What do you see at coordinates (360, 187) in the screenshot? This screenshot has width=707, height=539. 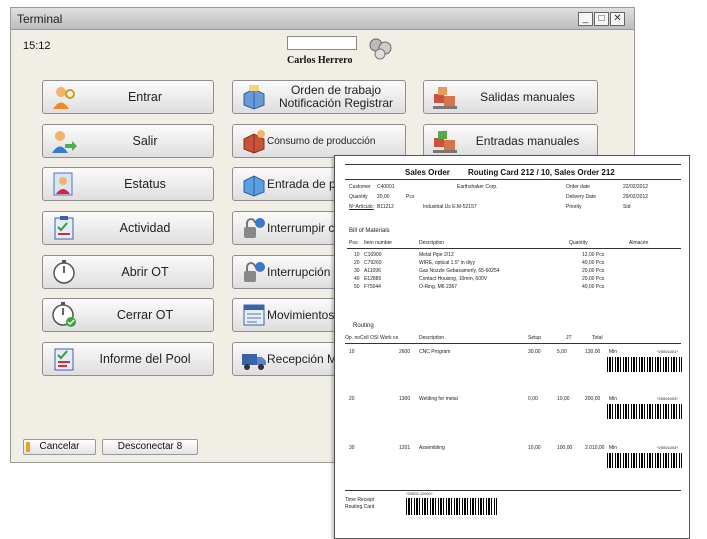 I see `customer-key: Customer` at bounding box center [360, 187].